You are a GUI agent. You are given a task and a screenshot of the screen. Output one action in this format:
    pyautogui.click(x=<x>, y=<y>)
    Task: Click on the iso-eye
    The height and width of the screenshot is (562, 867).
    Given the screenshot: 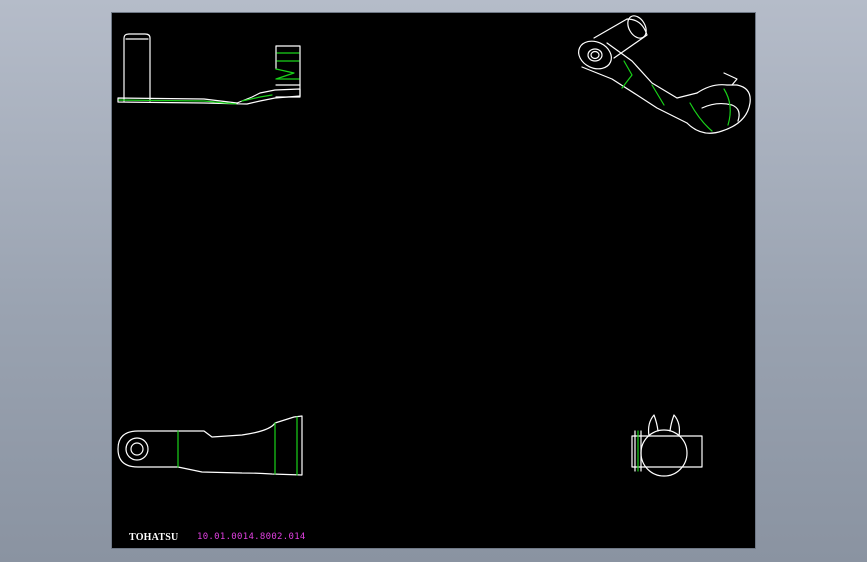 What is the action you would take?
    pyautogui.click(x=595, y=55)
    